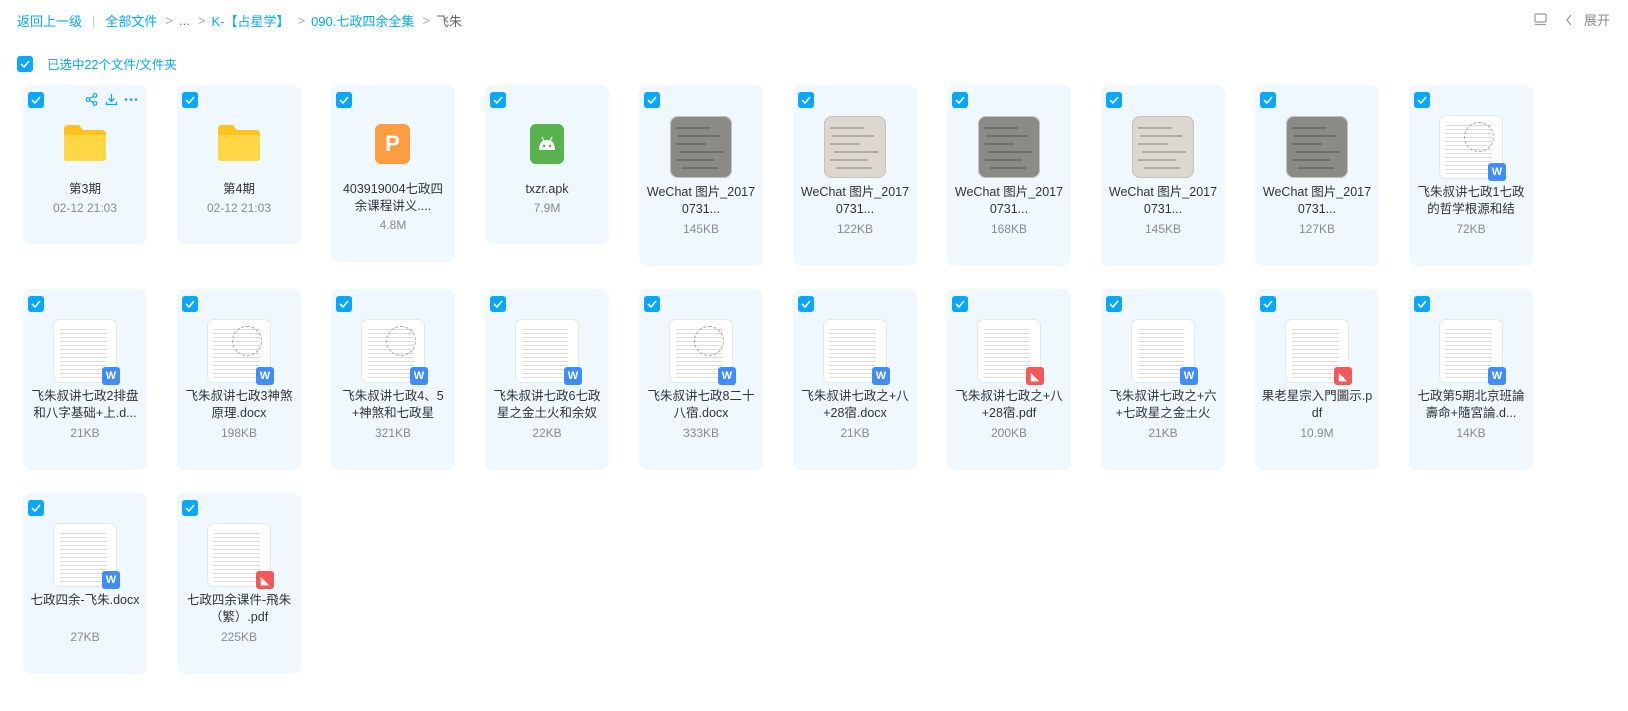 The width and height of the screenshot is (1628, 711). What do you see at coordinates (1009, 404) in the screenshot?
I see `file-name: 飞朱叔讲七政之+八+28宿.pdf` at bounding box center [1009, 404].